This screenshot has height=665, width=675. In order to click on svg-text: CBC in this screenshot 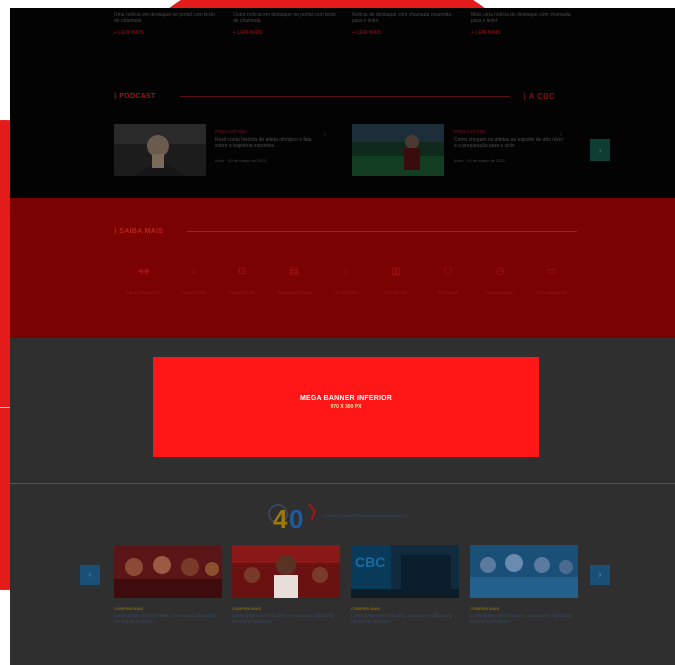, I will do `click(370, 562)`.